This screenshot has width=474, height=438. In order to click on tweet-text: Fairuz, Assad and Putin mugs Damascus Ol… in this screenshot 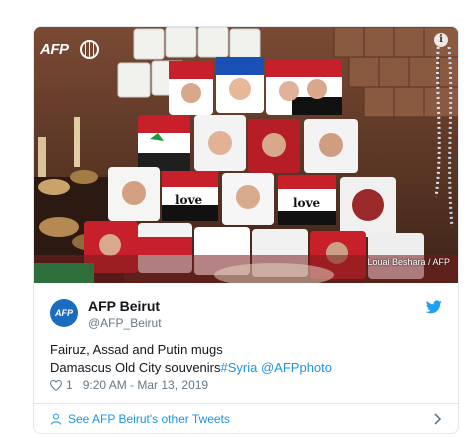, I will do `click(191, 359)`.